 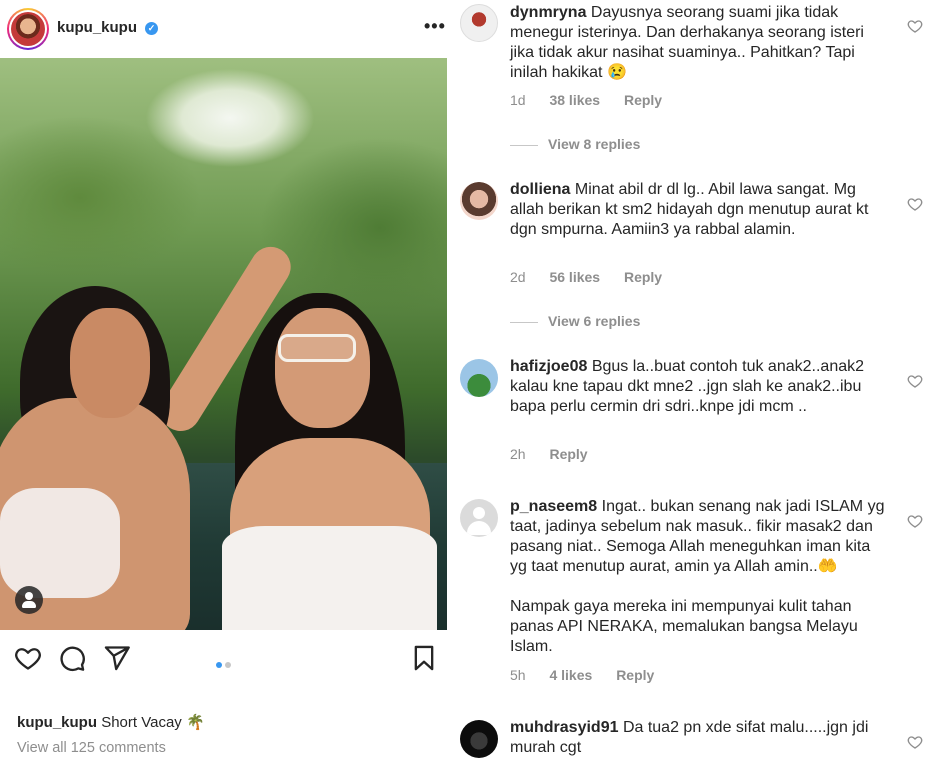 I want to click on caption-text: Short Vacay 🌴, so click(x=153, y=722).